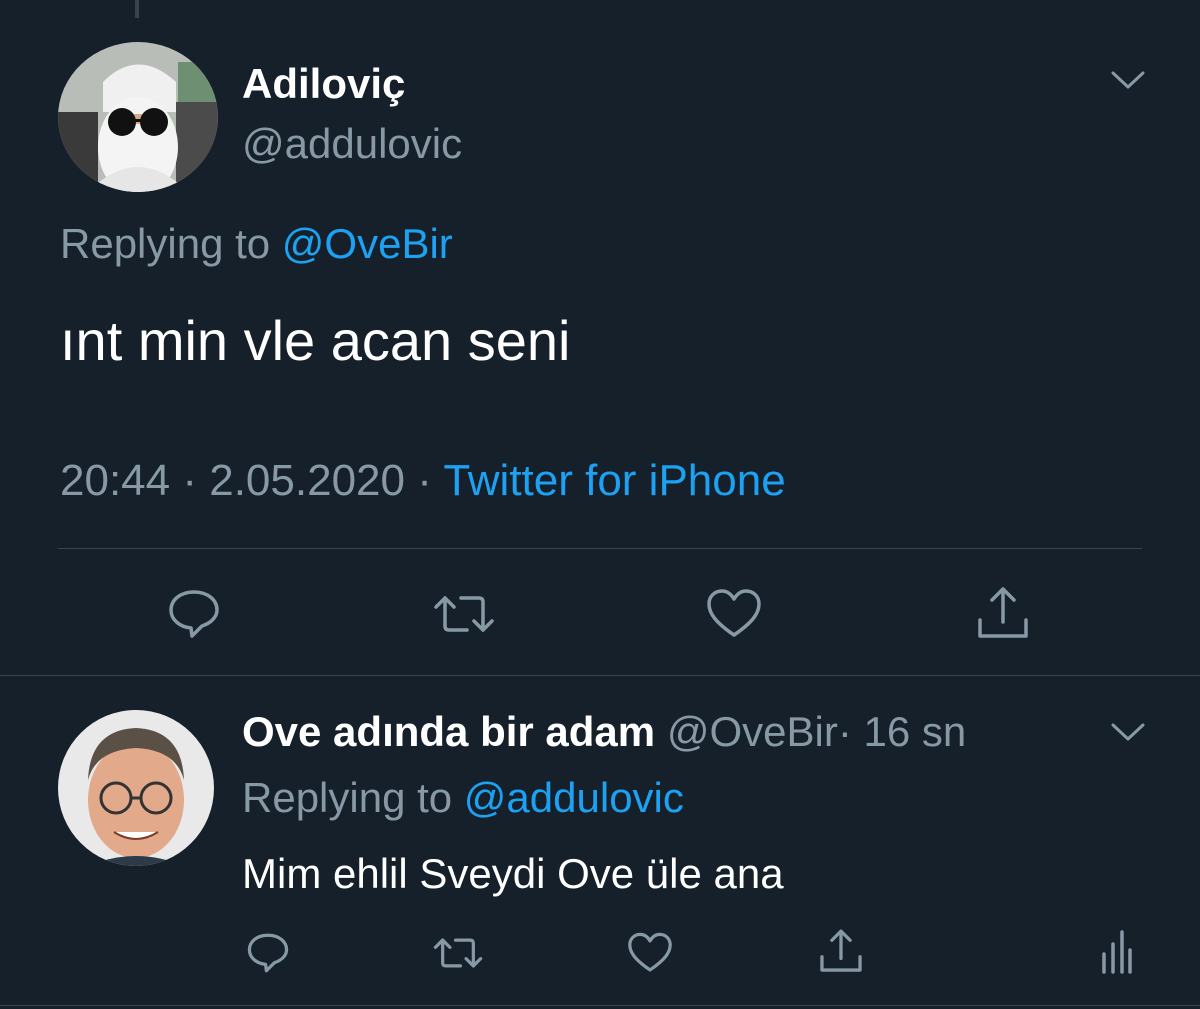 Image resolution: width=1200 pixels, height=1009 pixels. I want to click on author-display-name: Adiloviç, so click(323, 84).